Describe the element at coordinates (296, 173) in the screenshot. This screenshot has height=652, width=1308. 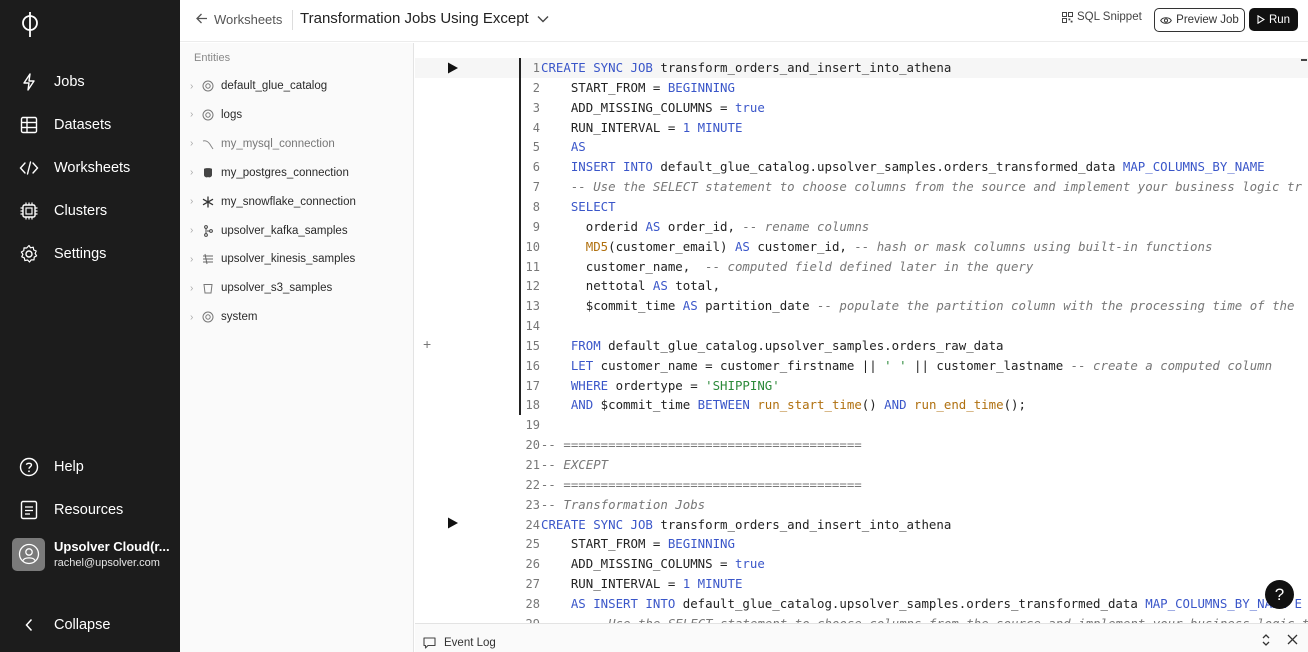
I see `entity-item: › my_postgres_connection` at that location.